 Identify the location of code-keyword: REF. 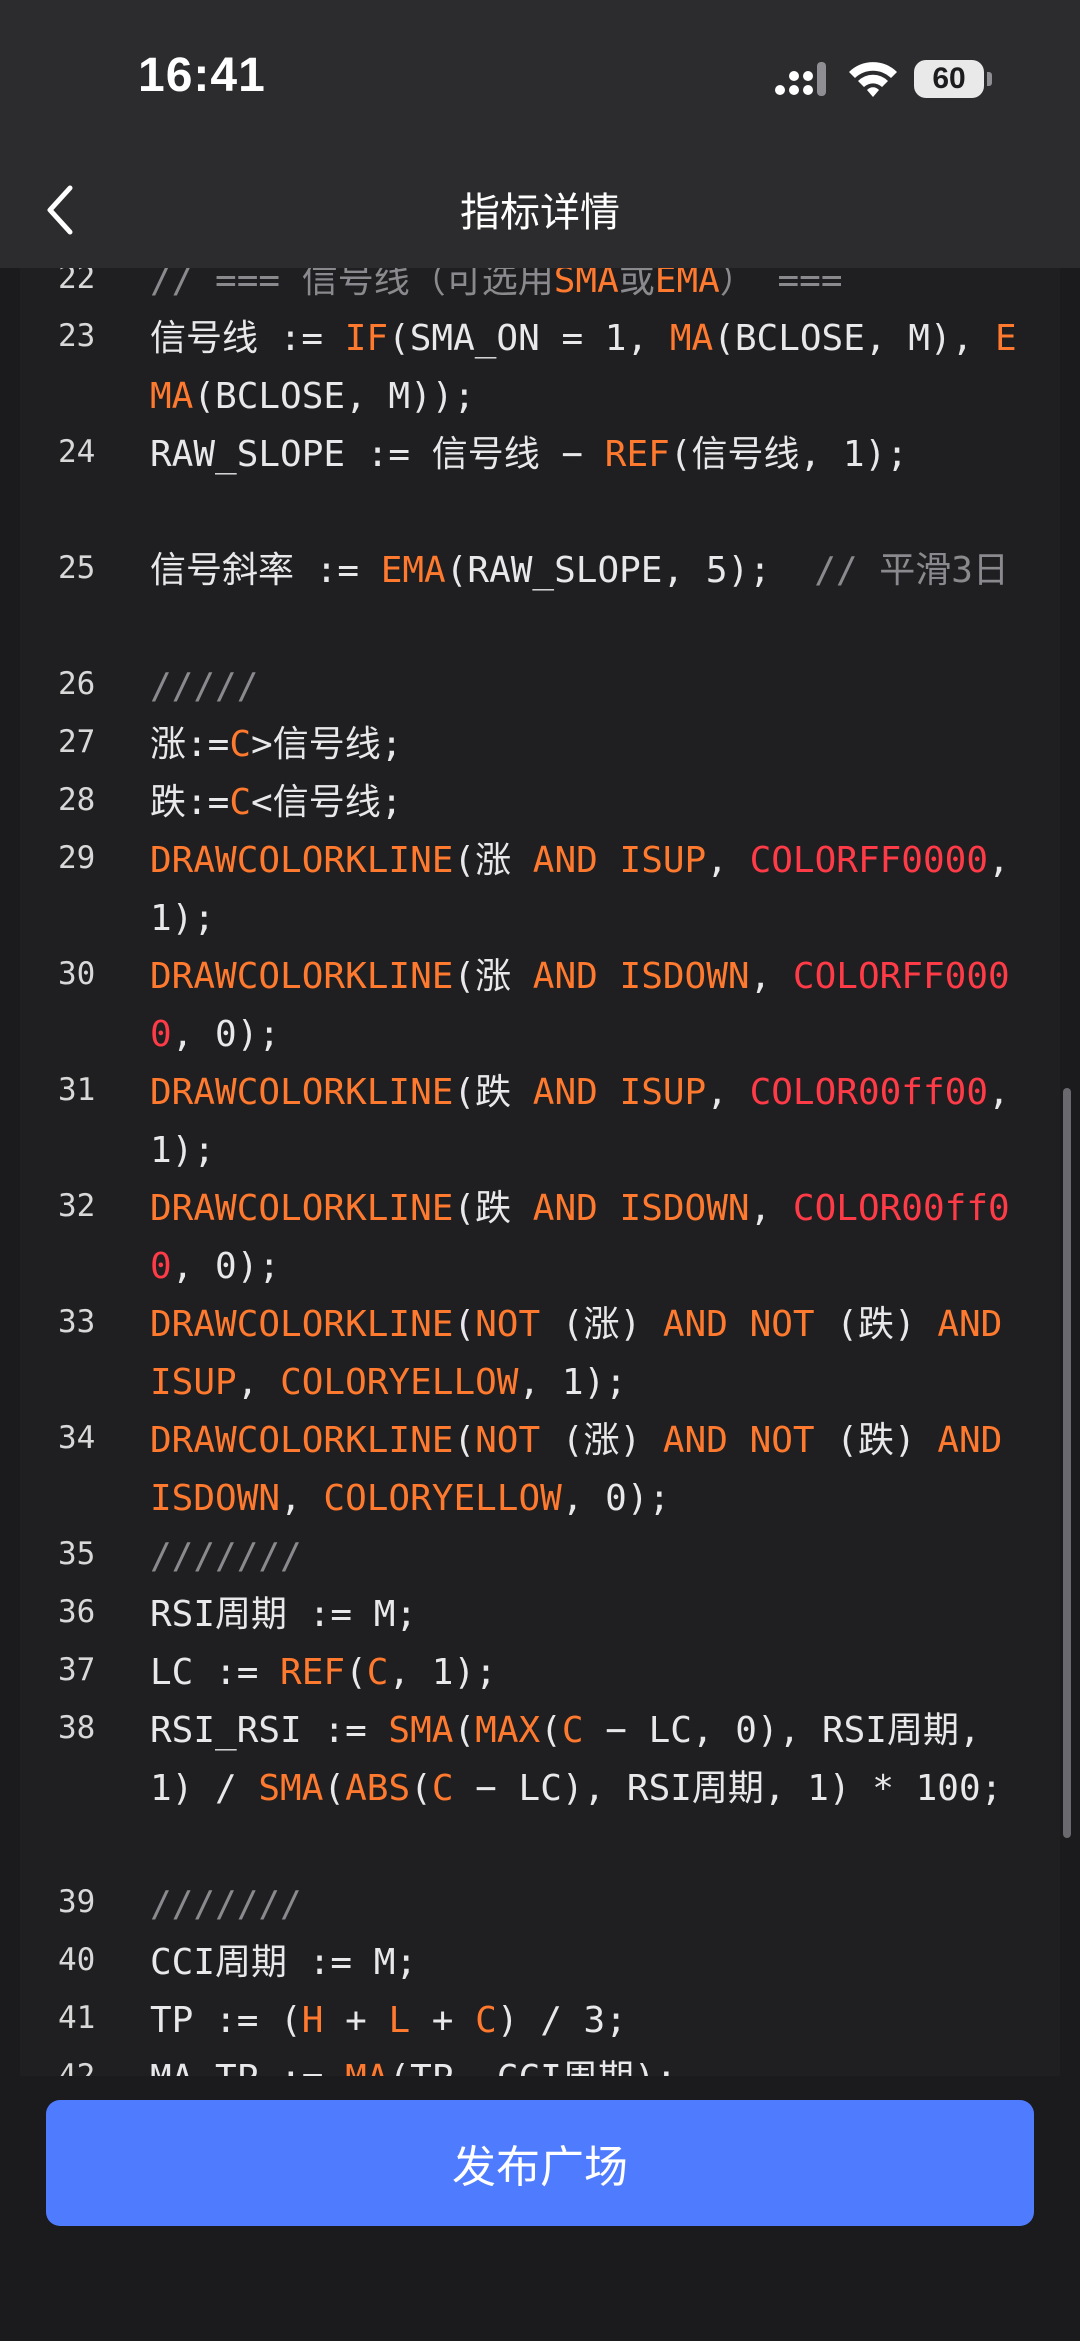
(313, 1672).